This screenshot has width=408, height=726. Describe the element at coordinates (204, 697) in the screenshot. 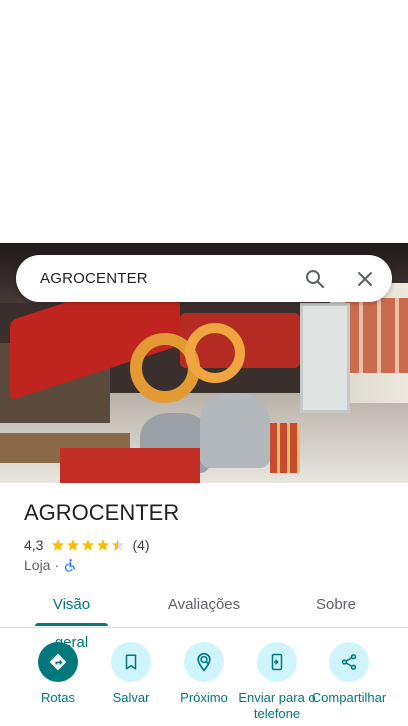

I see `nearby-label: Próximo` at that location.